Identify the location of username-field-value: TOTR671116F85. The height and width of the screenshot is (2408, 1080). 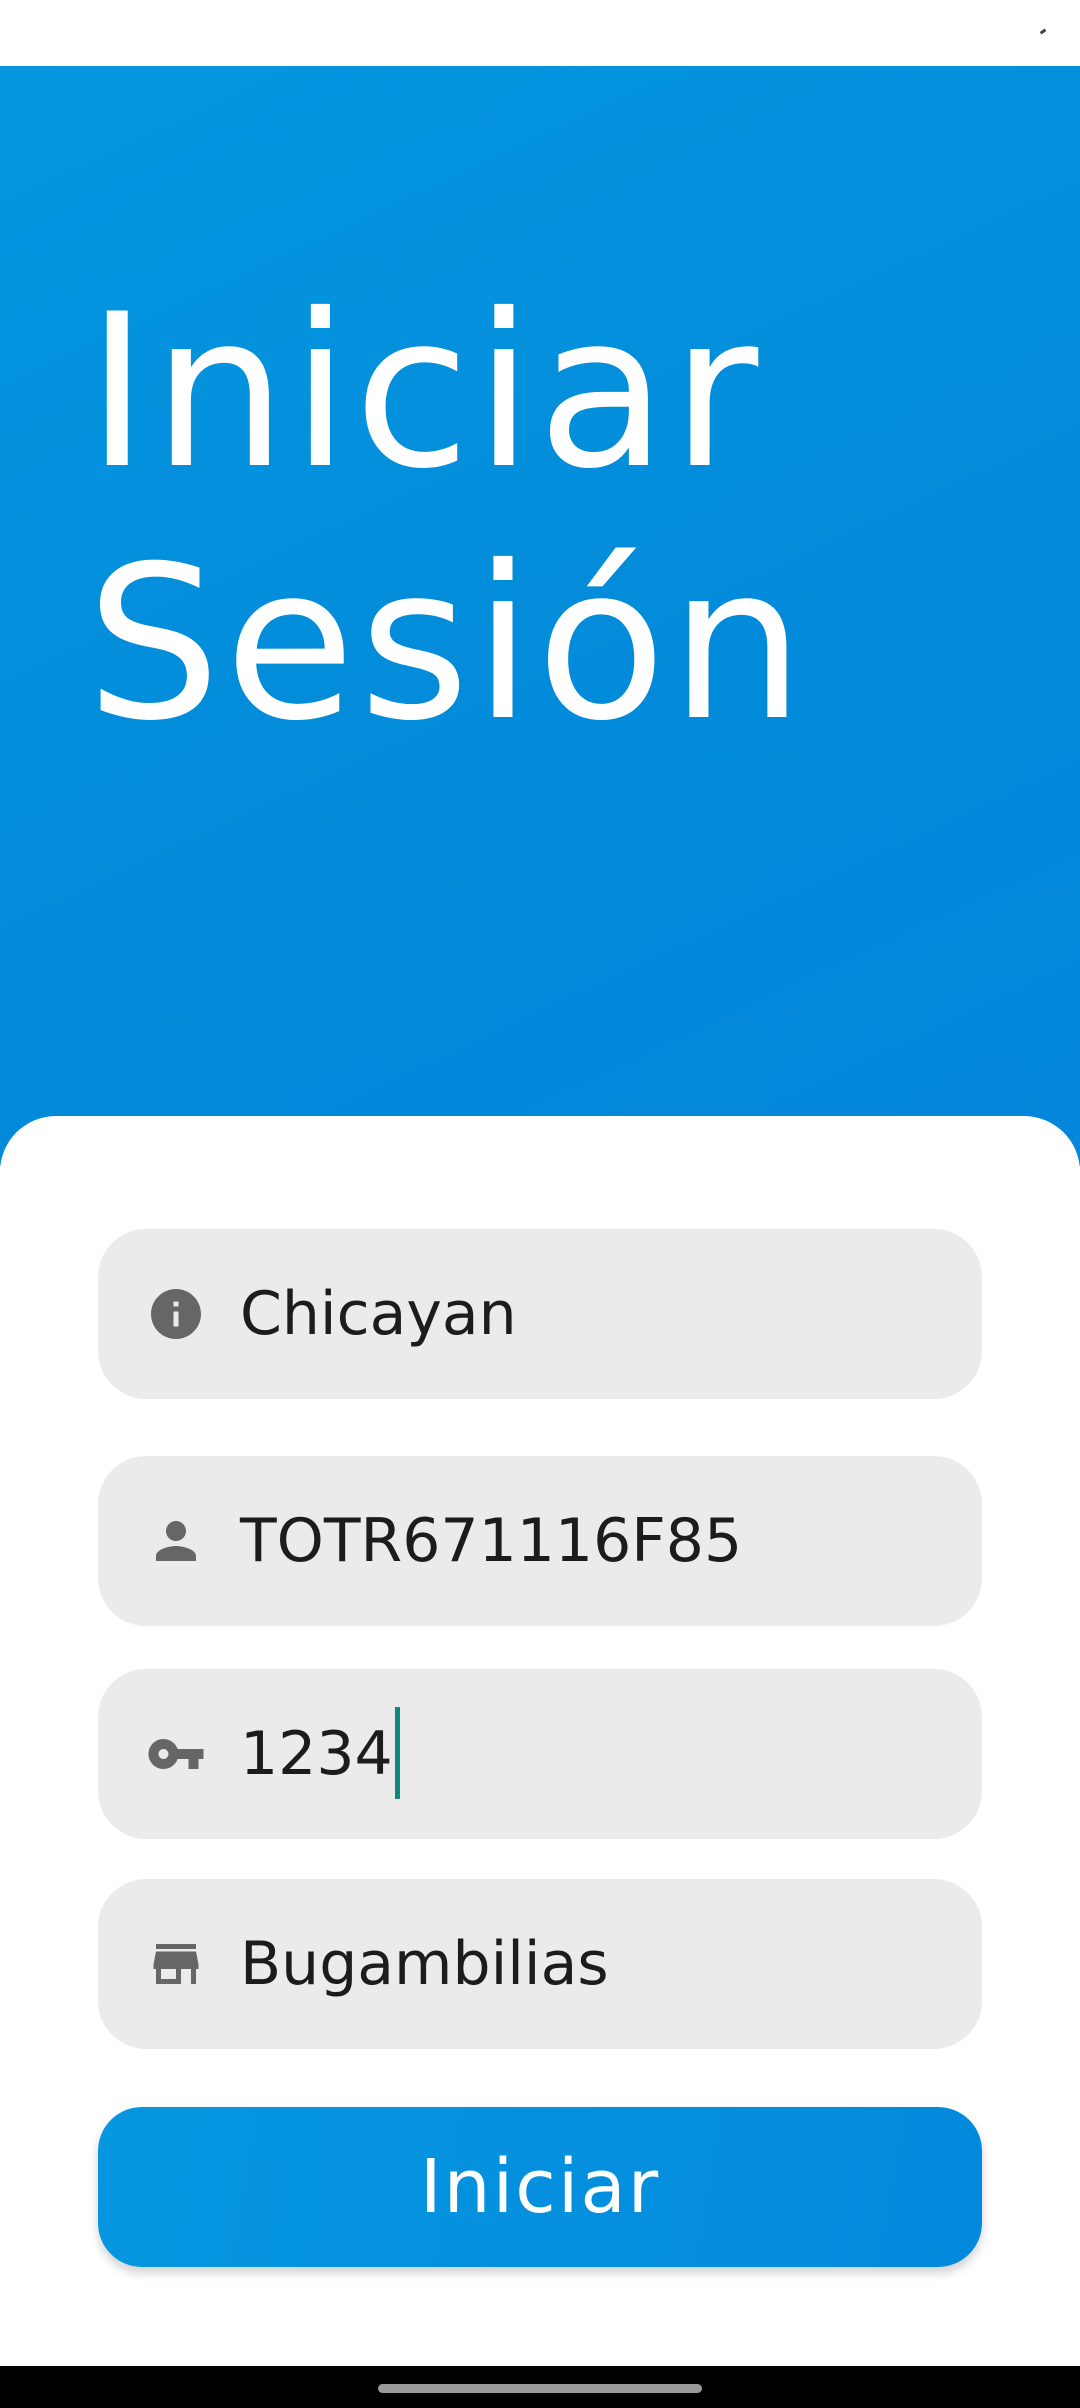
(491, 1541).